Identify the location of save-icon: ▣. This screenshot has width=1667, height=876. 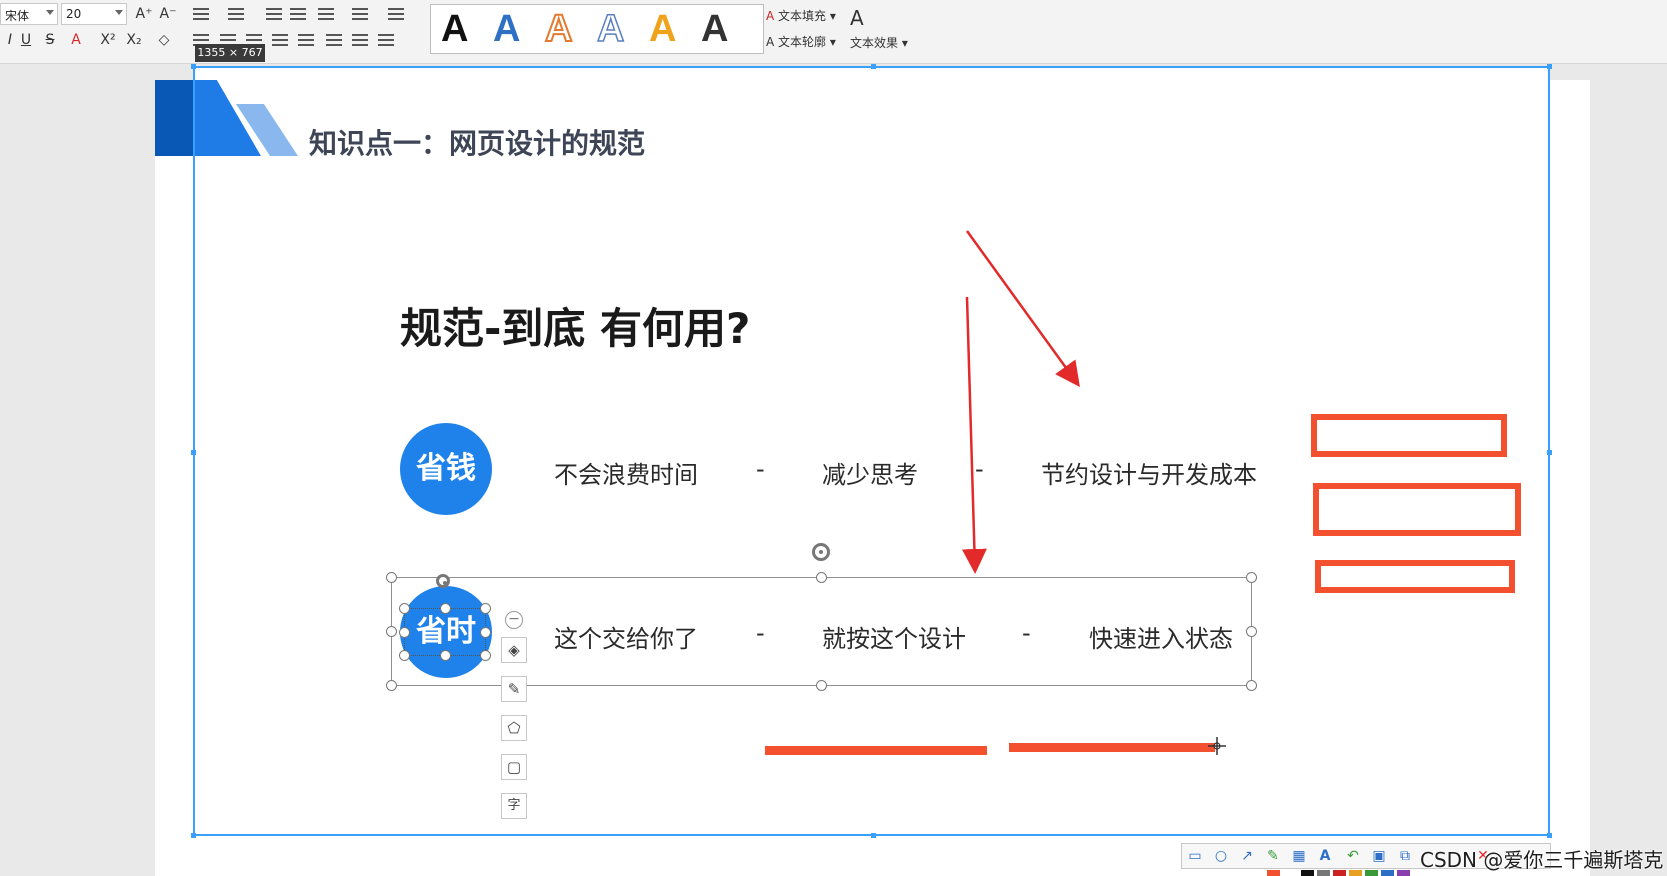
(1379, 856).